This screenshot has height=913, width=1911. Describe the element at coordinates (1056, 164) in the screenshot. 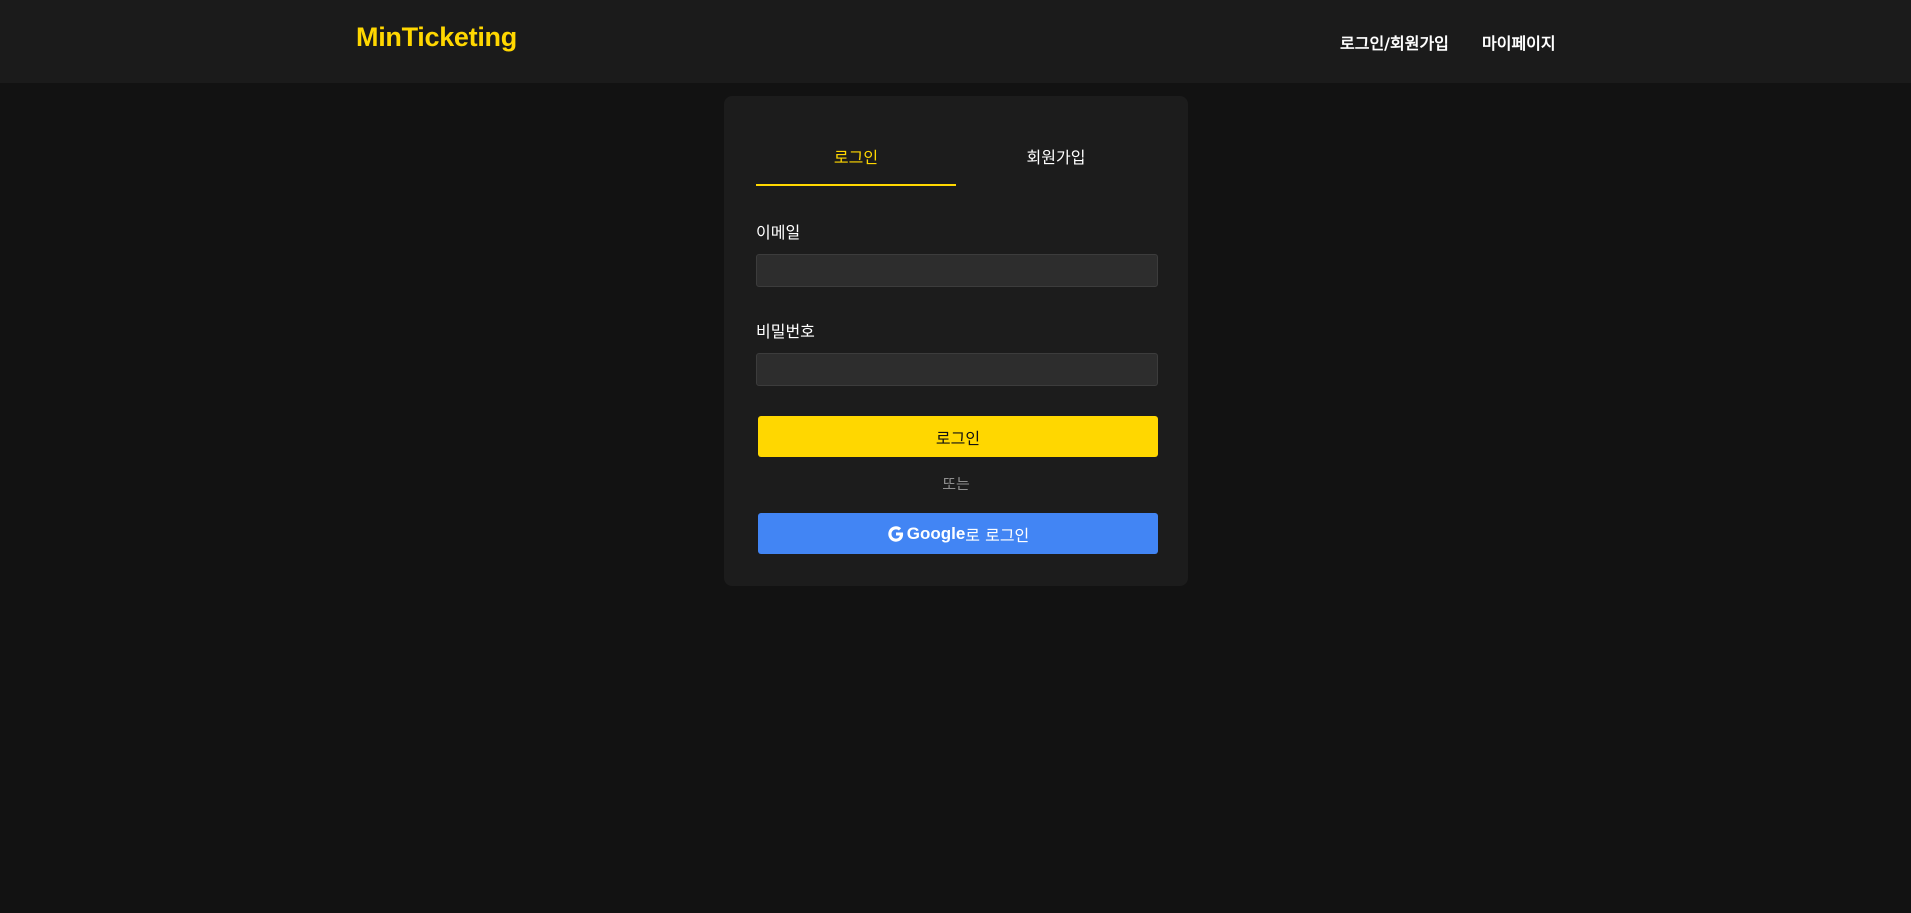

I see `tab-signup: 회원가입` at that location.